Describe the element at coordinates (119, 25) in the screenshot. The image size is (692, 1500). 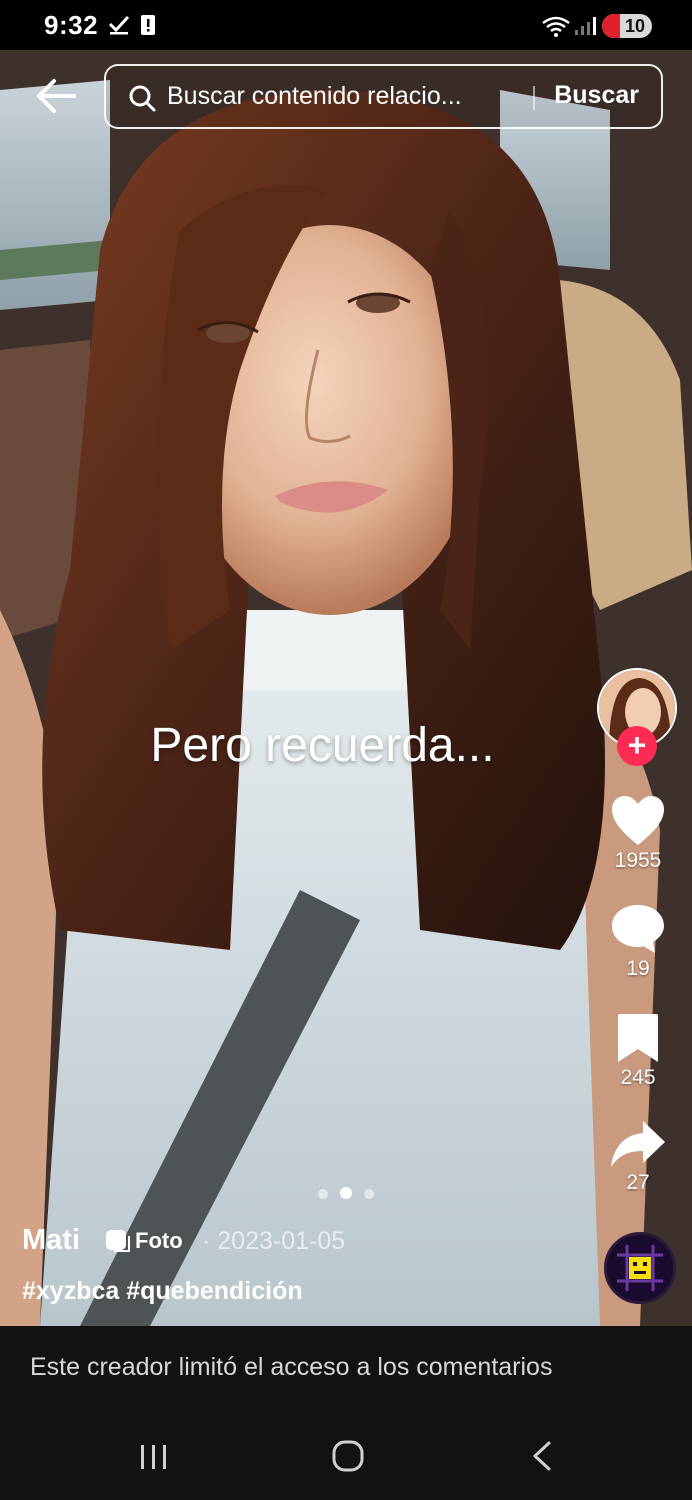
I see `check-icon` at that location.